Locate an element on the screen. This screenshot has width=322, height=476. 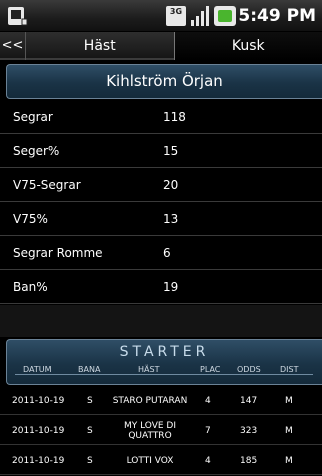
header-divider is located at coordinates (164, 374).